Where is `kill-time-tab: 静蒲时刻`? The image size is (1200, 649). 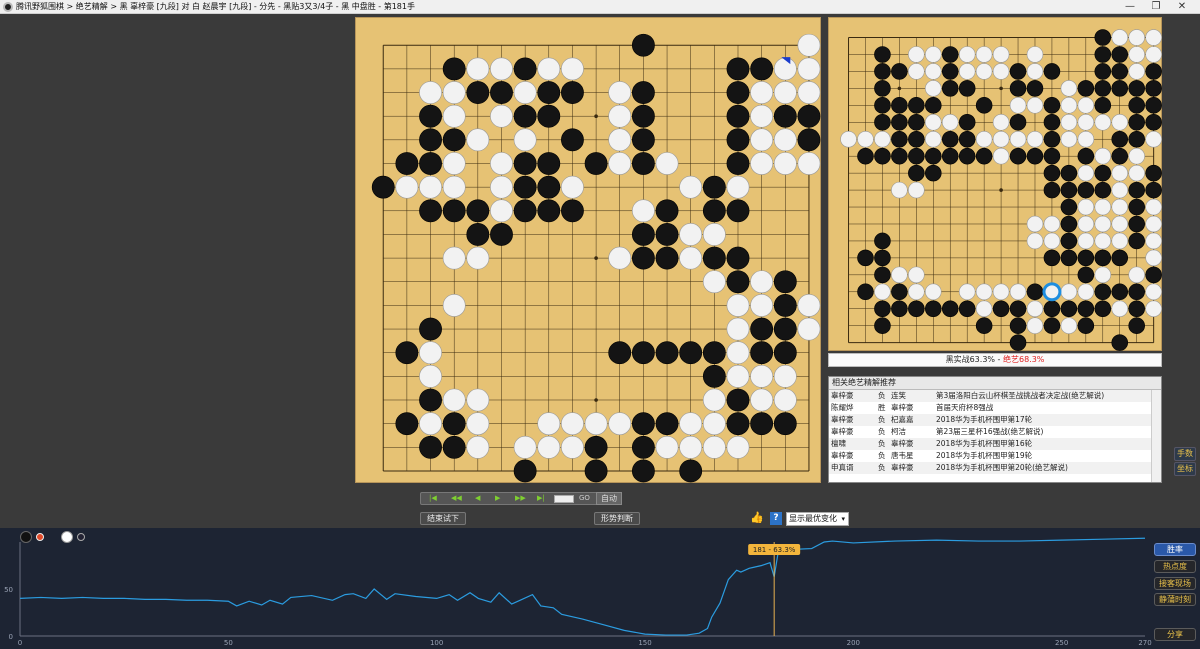 kill-time-tab: 静蒲时刻 is located at coordinates (1175, 599).